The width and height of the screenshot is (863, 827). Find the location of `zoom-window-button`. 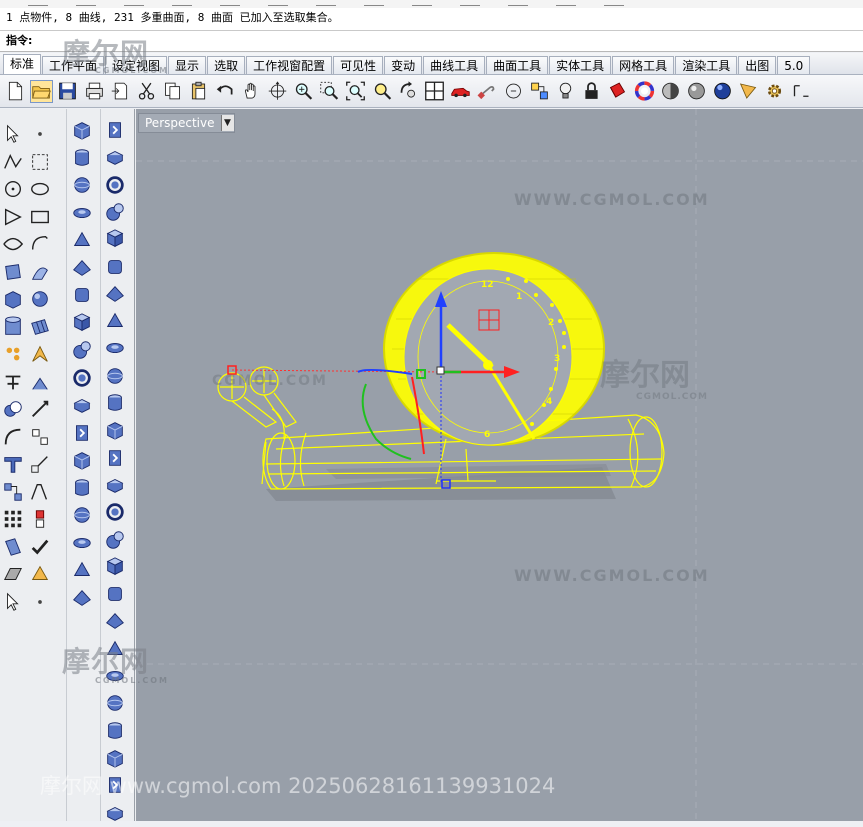

zoom-window-button is located at coordinates (329, 91).